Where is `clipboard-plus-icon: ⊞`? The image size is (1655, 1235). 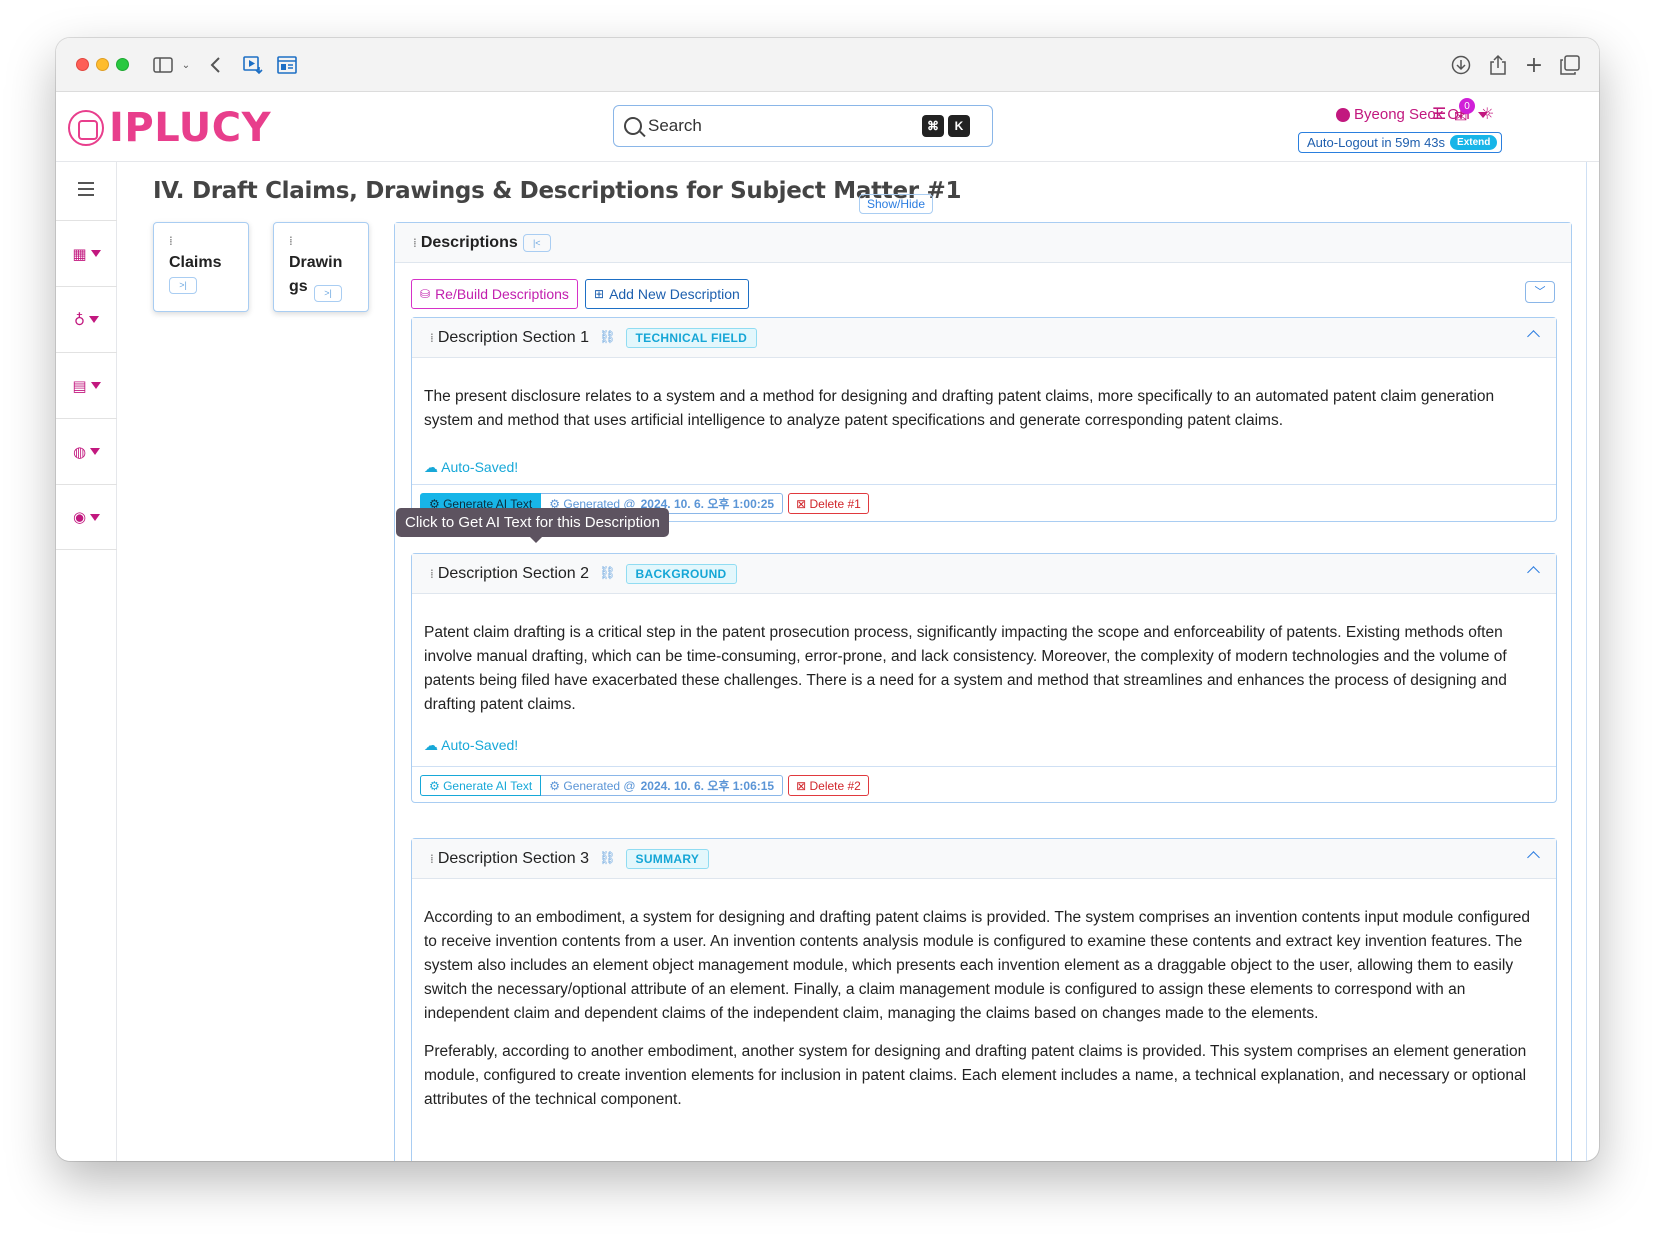
clipboard-plus-icon: ⊞ is located at coordinates (599, 294).